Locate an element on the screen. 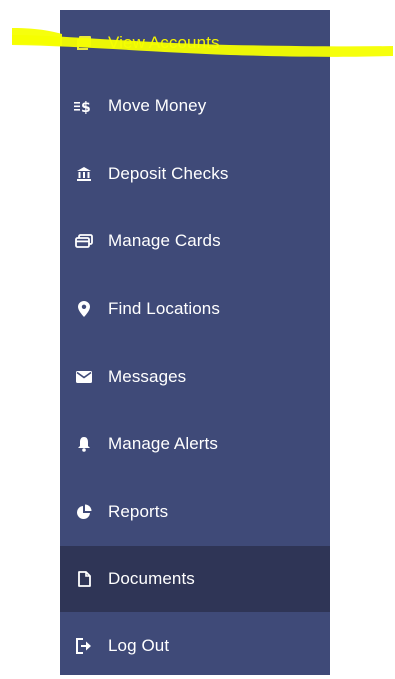 Image resolution: width=395 pixels, height=679 pixels. sidebar-item-manage-alerts: Manage Alerts is located at coordinates (195, 444).